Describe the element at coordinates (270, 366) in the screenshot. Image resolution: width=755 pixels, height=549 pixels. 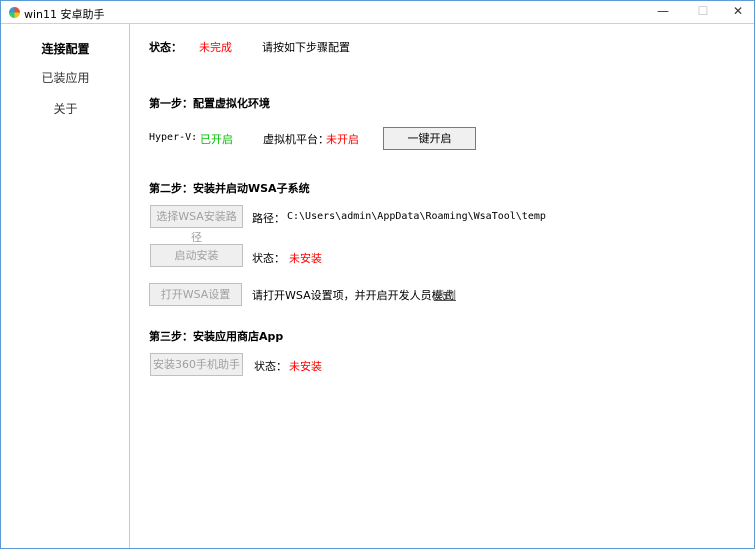
I see `store-status-label: 状态：` at that location.